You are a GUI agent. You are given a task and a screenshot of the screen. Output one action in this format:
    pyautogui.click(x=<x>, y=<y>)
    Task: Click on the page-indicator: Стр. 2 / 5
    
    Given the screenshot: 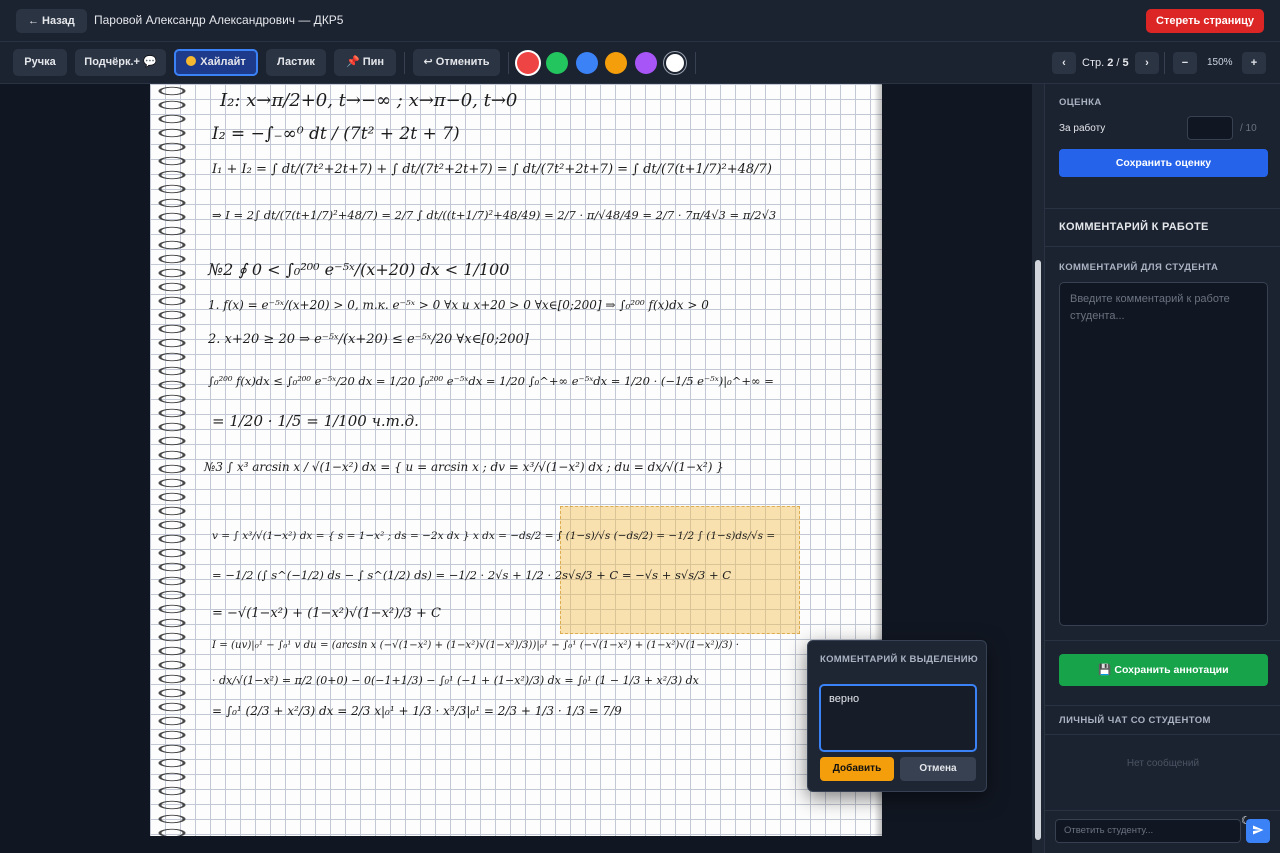 What is the action you would take?
    pyautogui.click(x=1105, y=63)
    